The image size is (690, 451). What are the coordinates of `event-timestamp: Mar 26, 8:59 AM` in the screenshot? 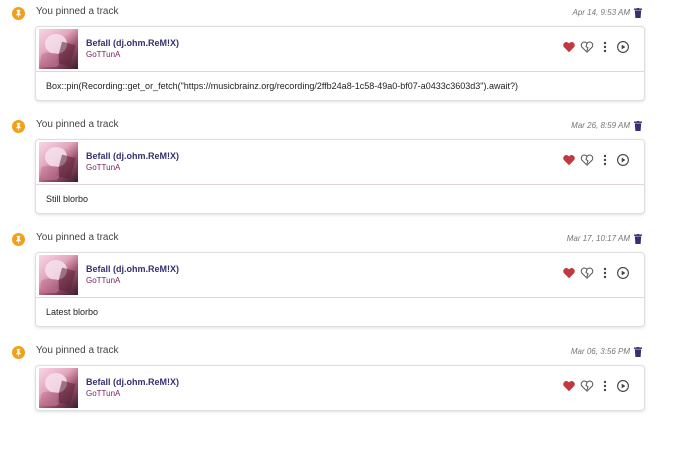 It's located at (600, 125).